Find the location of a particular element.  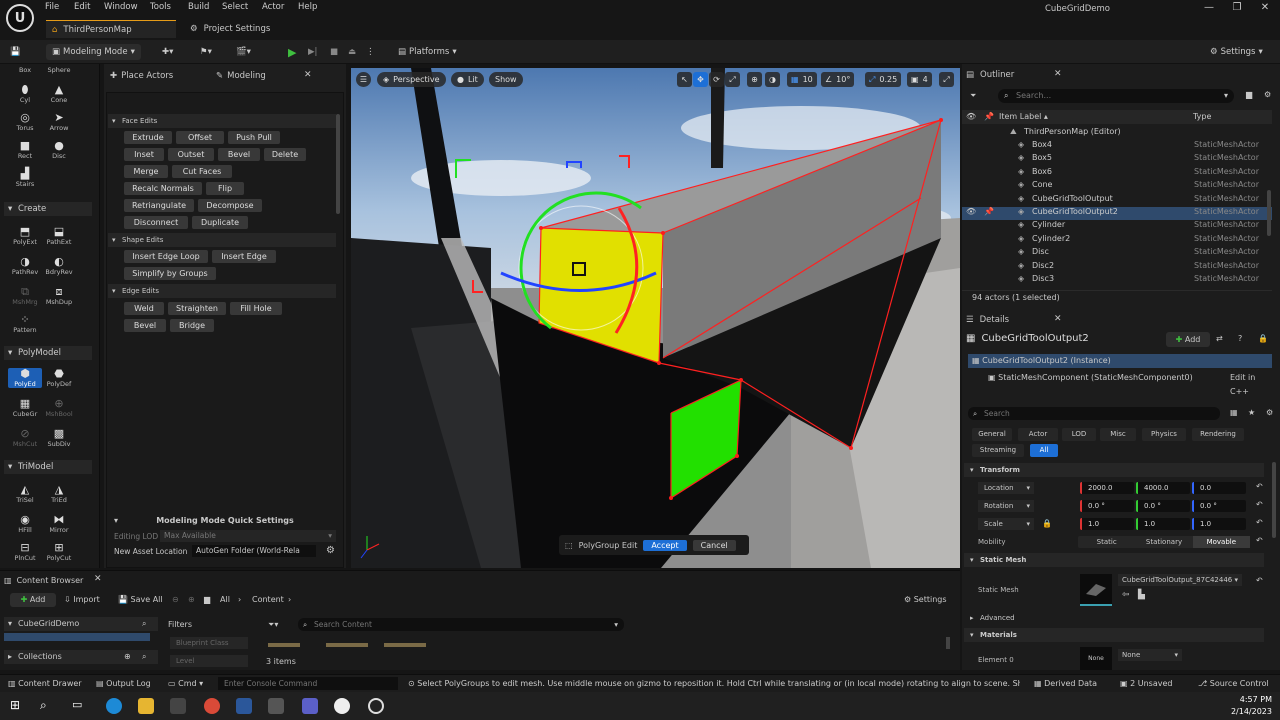

content-search: ⌕ ▾ is located at coordinates (461, 624).